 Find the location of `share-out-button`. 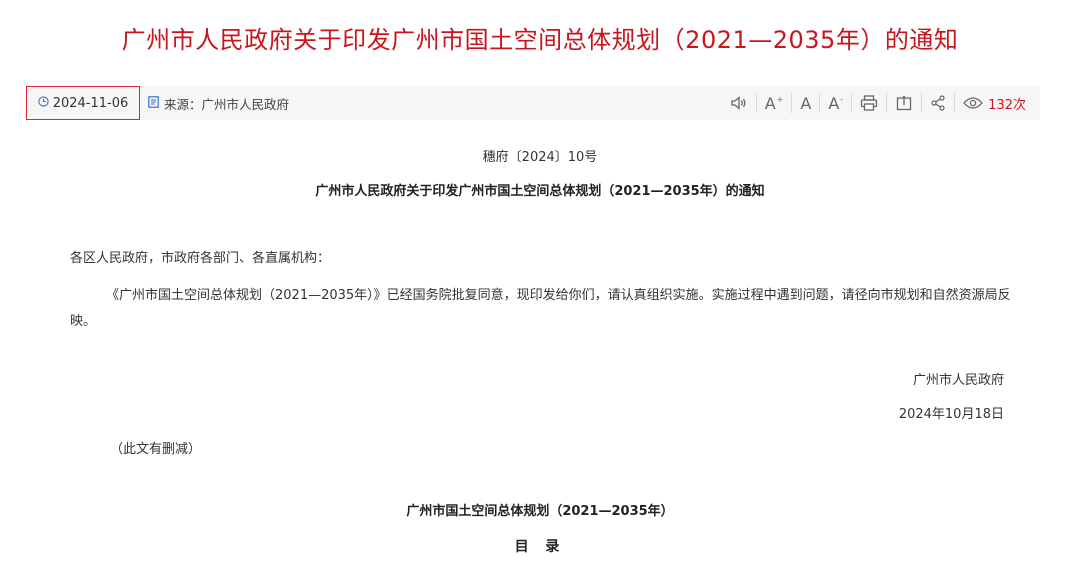

share-out-button is located at coordinates (905, 103).